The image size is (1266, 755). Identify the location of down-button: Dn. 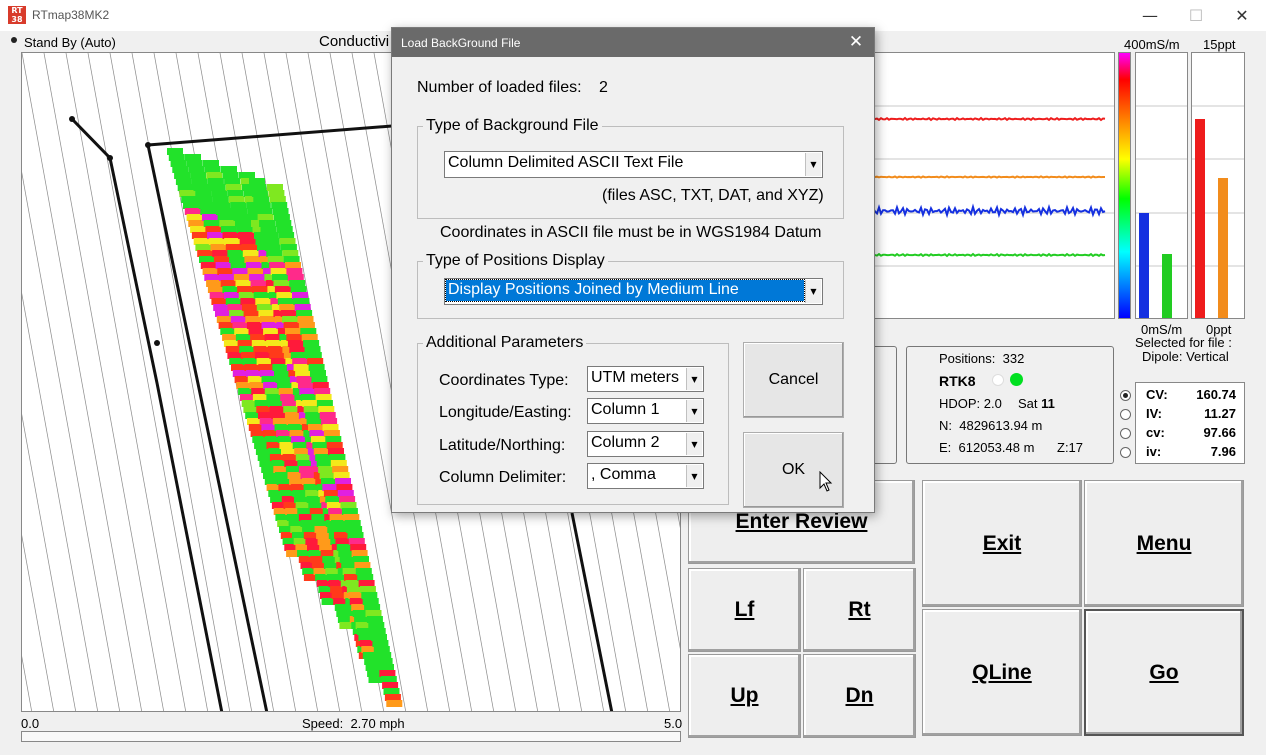
(859, 696).